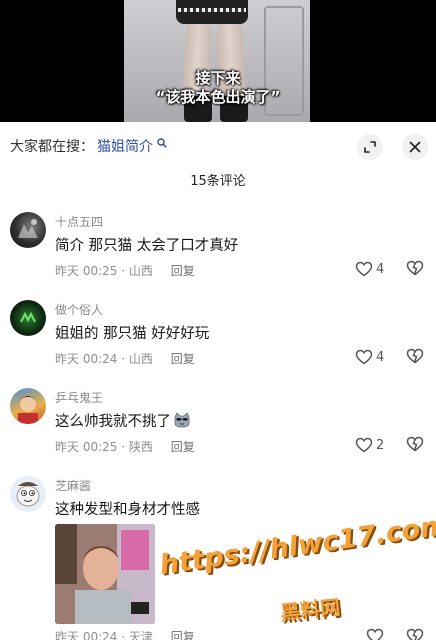 This screenshot has width=436, height=640. I want to click on expand-button, so click(370, 147).